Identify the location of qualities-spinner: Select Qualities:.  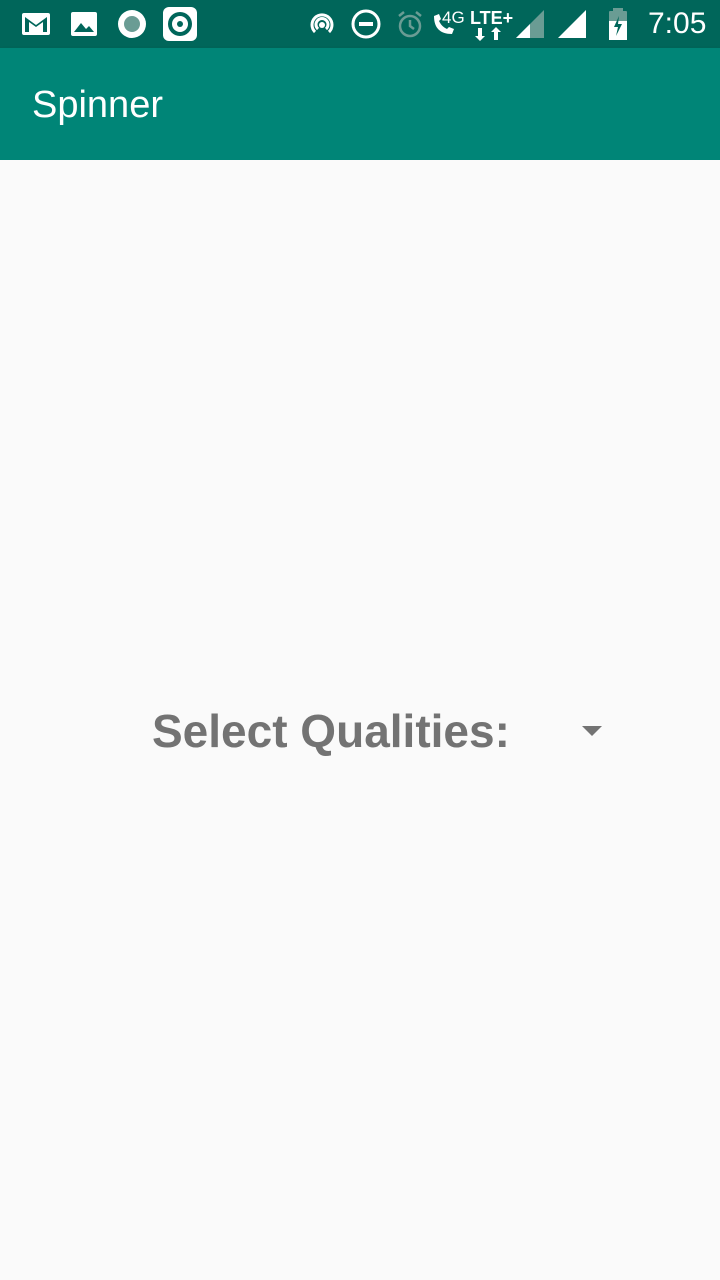
(382, 732).